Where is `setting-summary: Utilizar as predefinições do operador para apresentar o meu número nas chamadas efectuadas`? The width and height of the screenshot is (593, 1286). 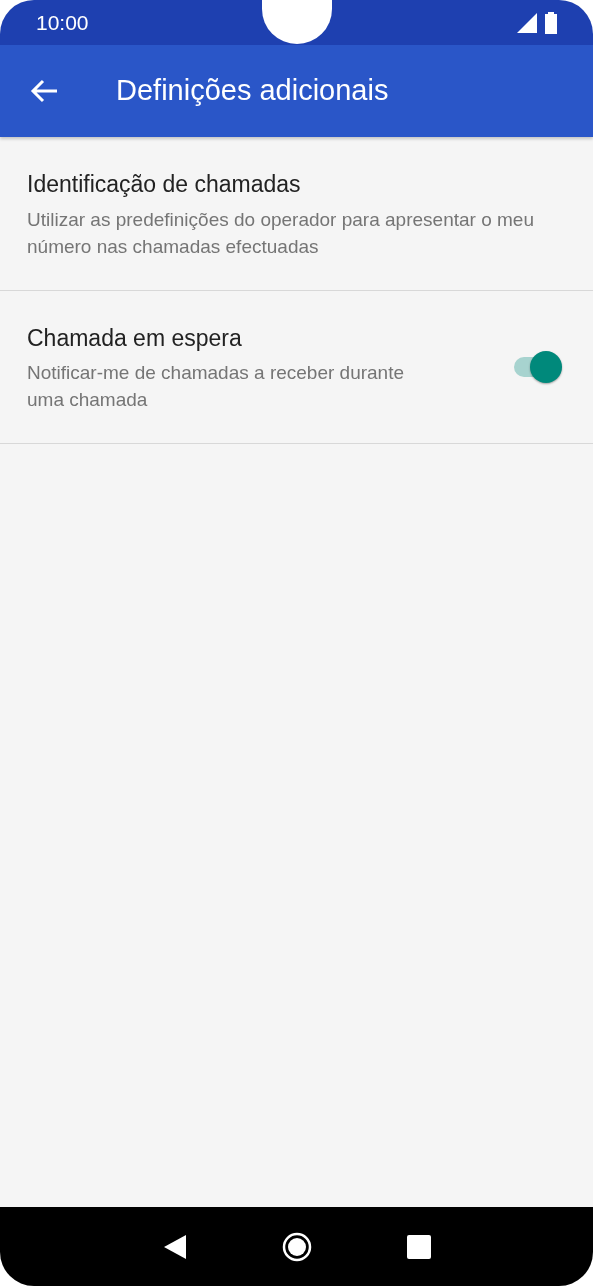
setting-summary: Utilizar as predefinições do operador para apresentar o meu número nas chamadas efectuadas is located at coordinates (281, 233).